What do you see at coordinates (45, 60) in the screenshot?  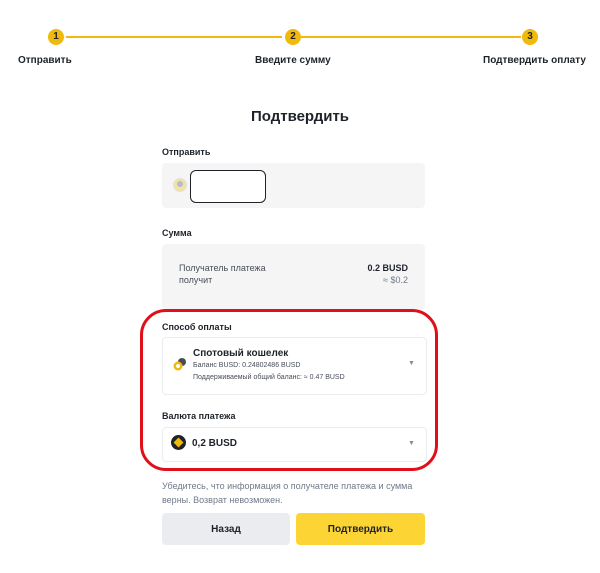 I see `step-1-label: Отправить` at bounding box center [45, 60].